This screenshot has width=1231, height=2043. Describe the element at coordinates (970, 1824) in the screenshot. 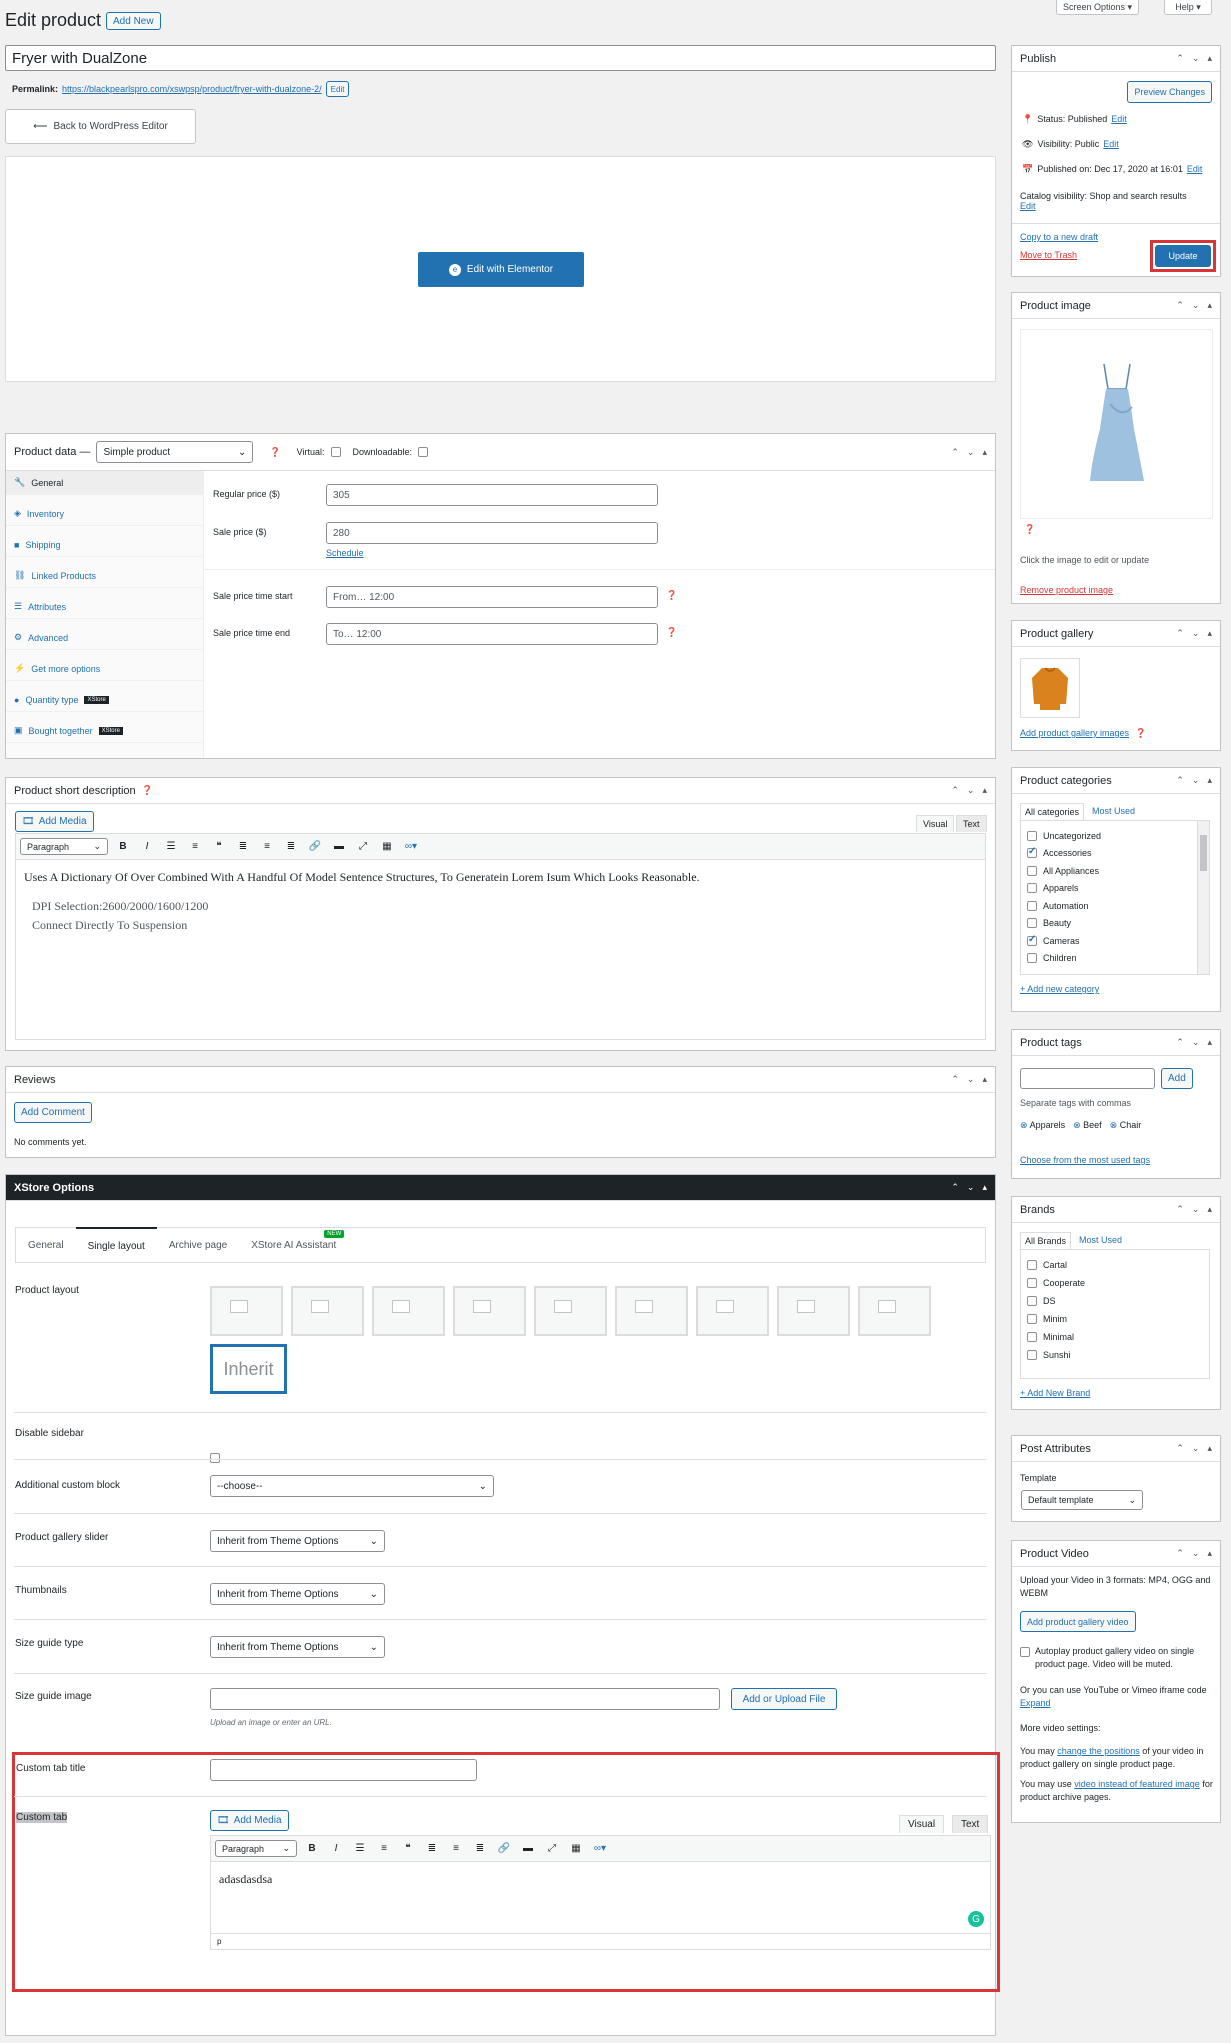

I see `tab-text: Text` at that location.